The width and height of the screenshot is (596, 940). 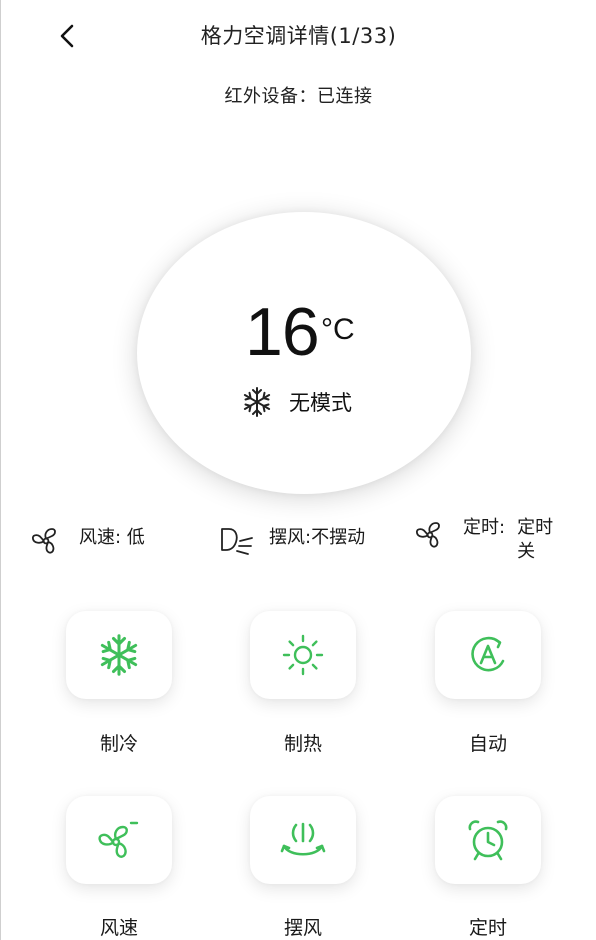 I want to click on heat-mode-button, so click(x=303, y=655).